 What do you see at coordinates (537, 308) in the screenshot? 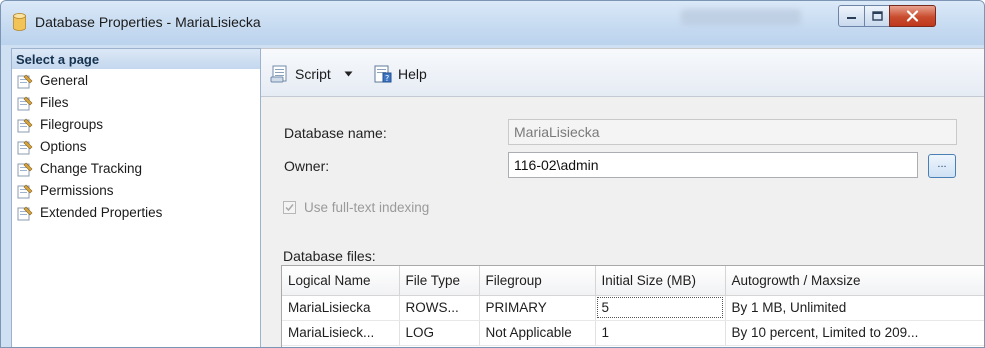
I see `cell-filegroup: PRIMARY` at bounding box center [537, 308].